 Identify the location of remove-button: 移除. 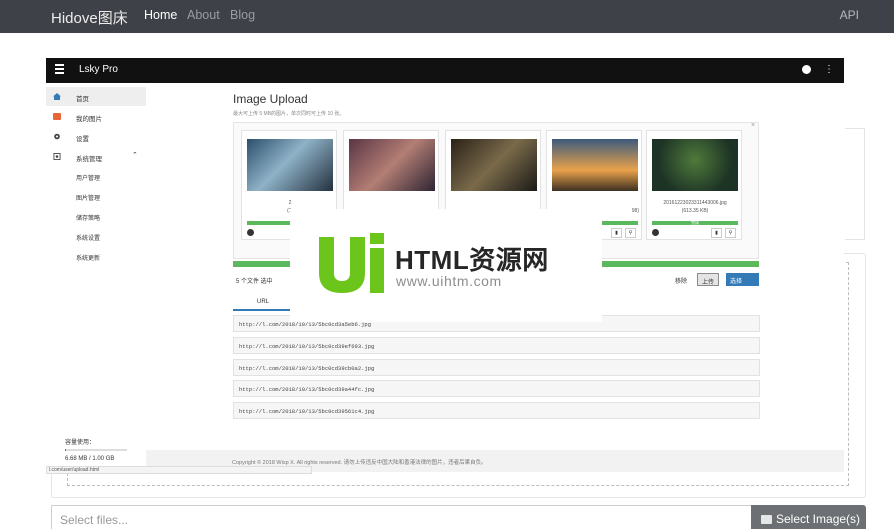
(681, 279).